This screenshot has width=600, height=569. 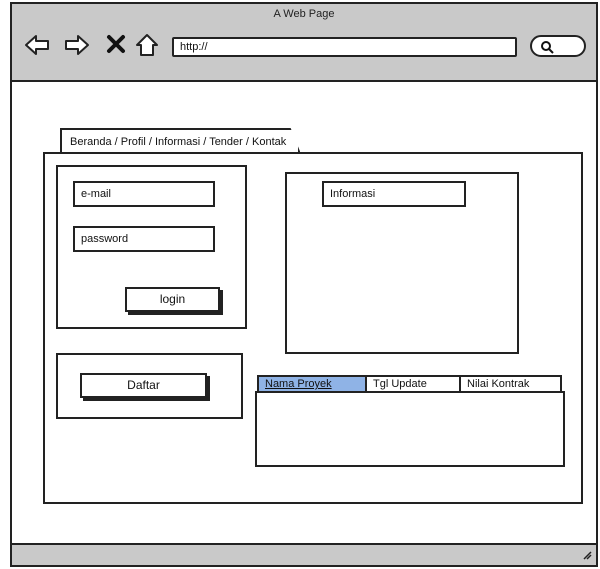 What do you see at coordinates (172, 299) in the screenshot?
I see `login-button: login` at bounding box center [172, 299].